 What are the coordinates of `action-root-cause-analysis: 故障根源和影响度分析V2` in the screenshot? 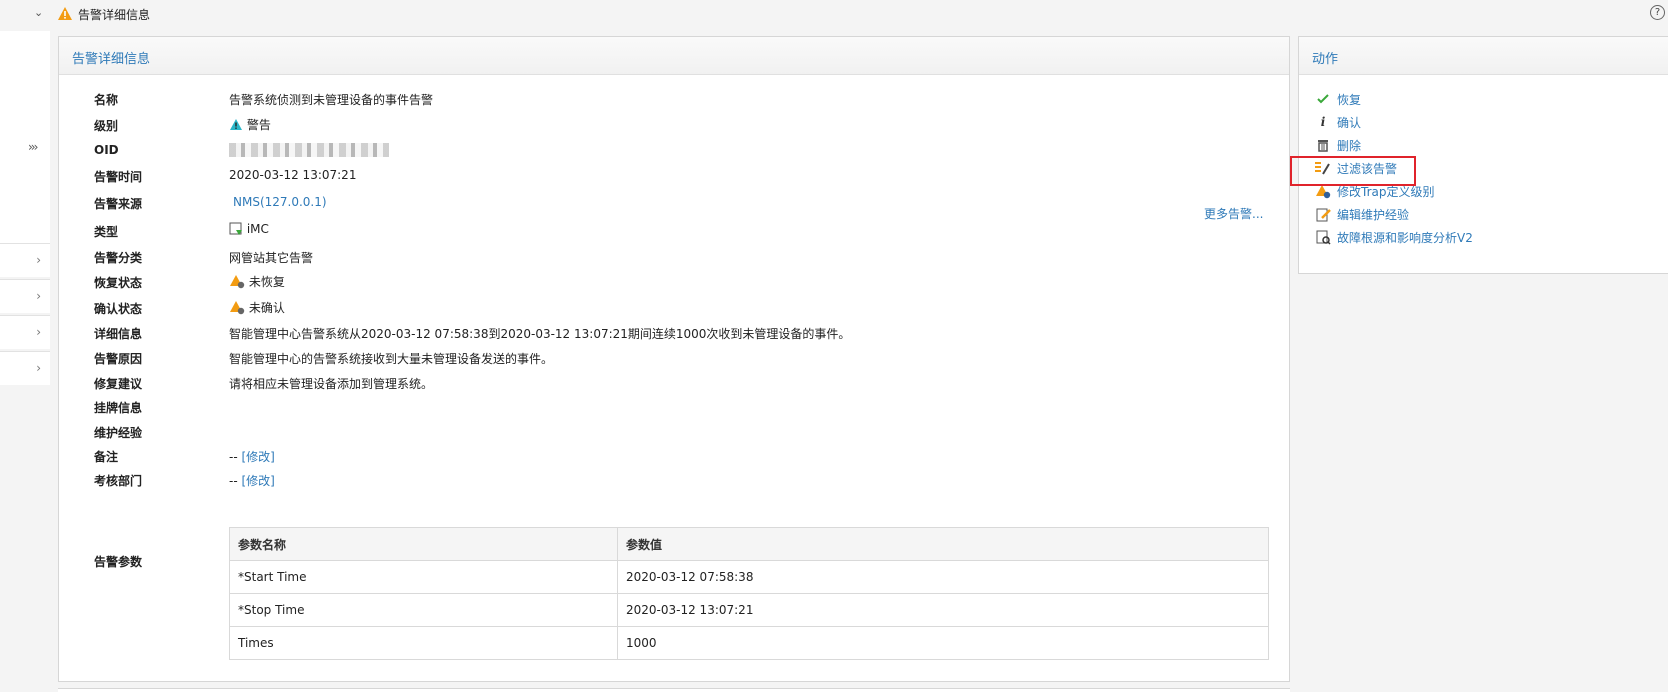 It's located at (1394, 237).